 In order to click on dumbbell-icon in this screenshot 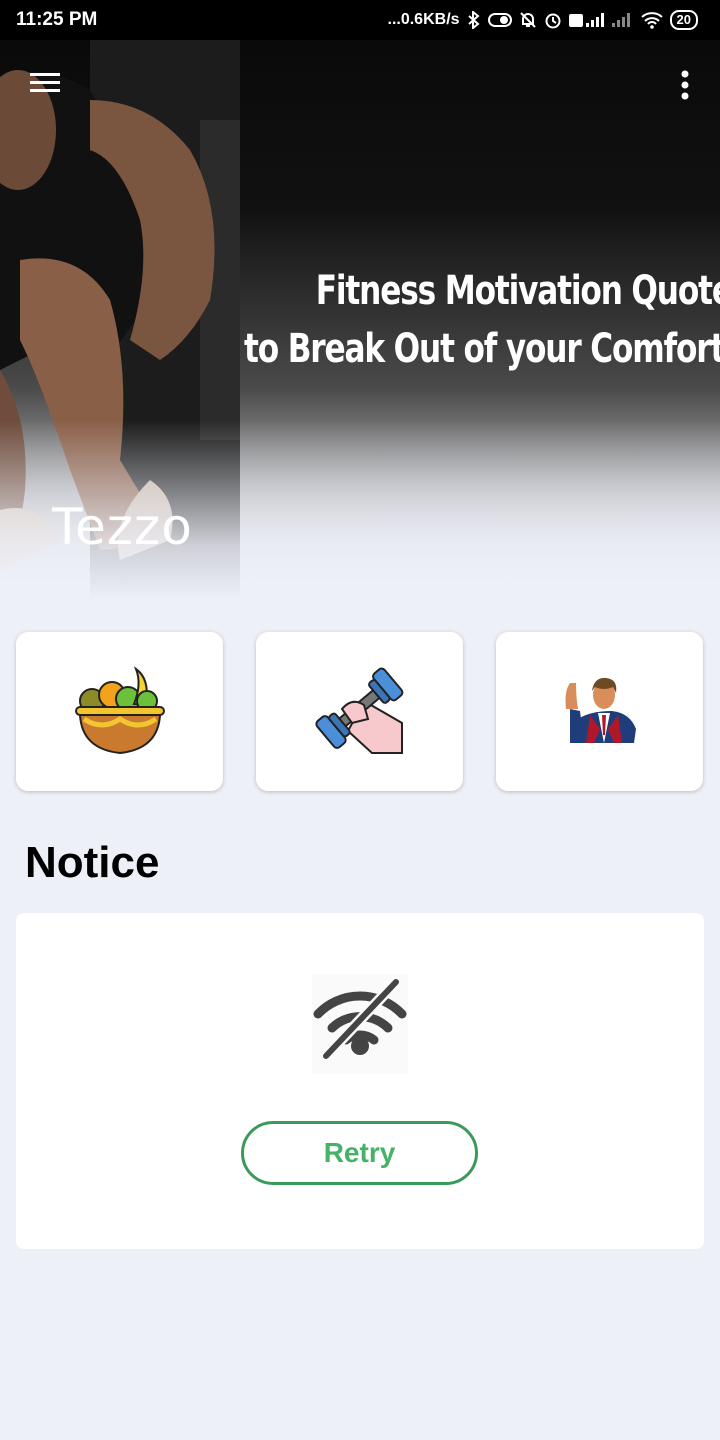, I will do `click(360, 711)`.